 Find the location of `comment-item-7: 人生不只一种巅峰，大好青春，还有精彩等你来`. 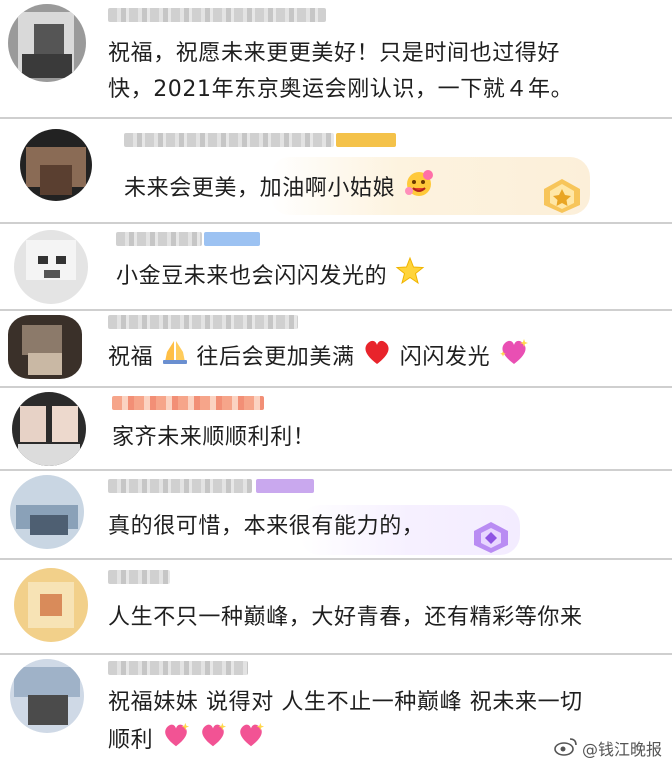

comment-item-7: 人生不只一种巅峰，大好青春，还有精彩等你来 is located at coordinates (336, 606).